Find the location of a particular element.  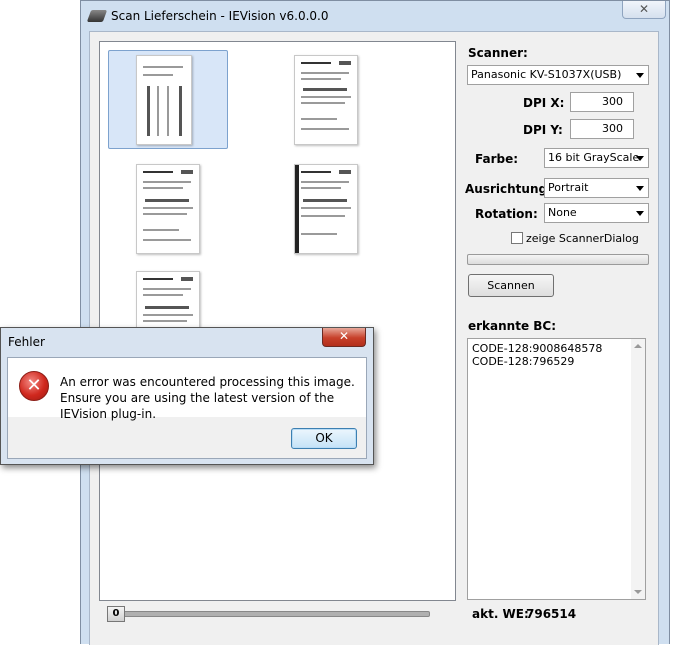

scan-edge-shadow is located at coordinates (297, 209).